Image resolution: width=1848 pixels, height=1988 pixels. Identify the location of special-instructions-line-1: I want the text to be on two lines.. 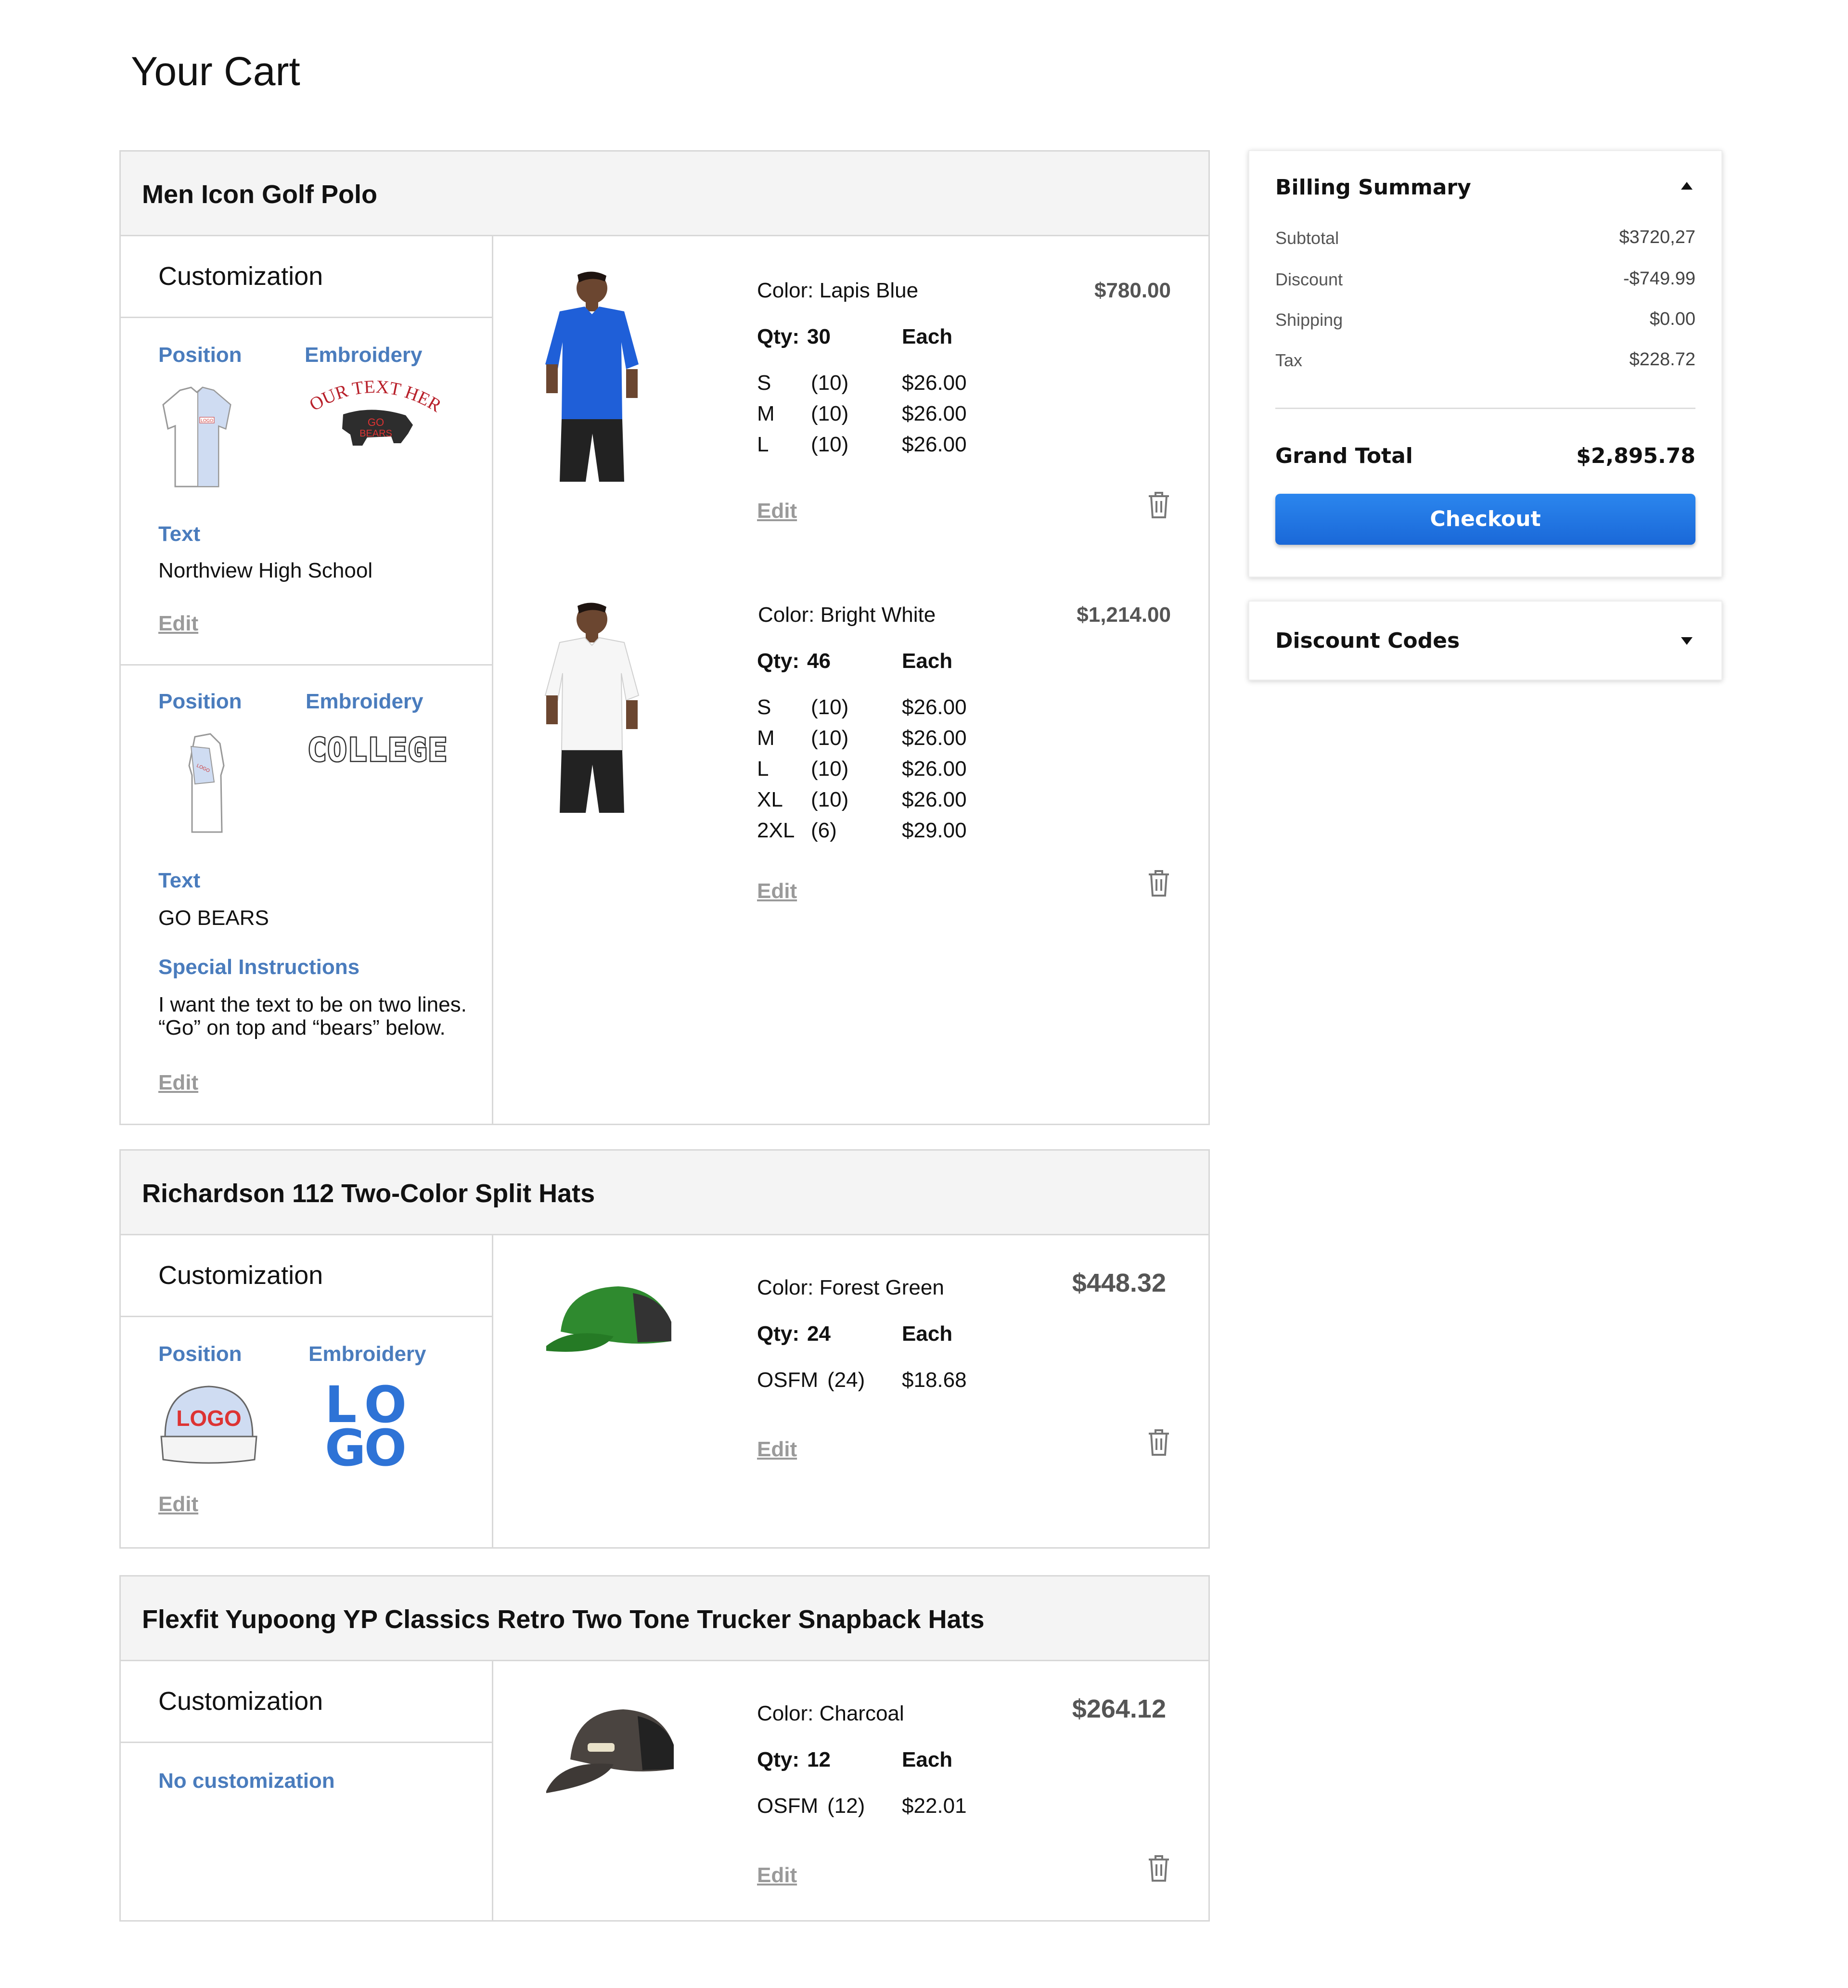
(312, 1004).